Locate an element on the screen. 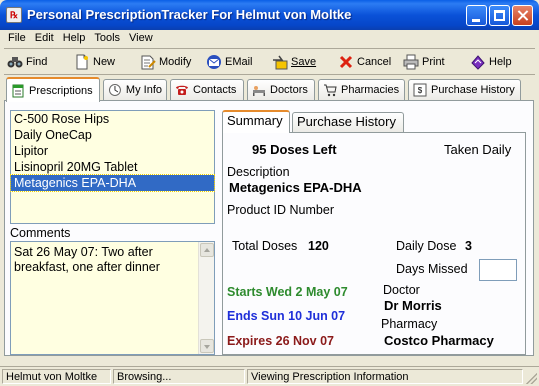 This screenshot has width=539, height=386. tab-prescriptions: Prescriptions is located at coordinates (53, 89).